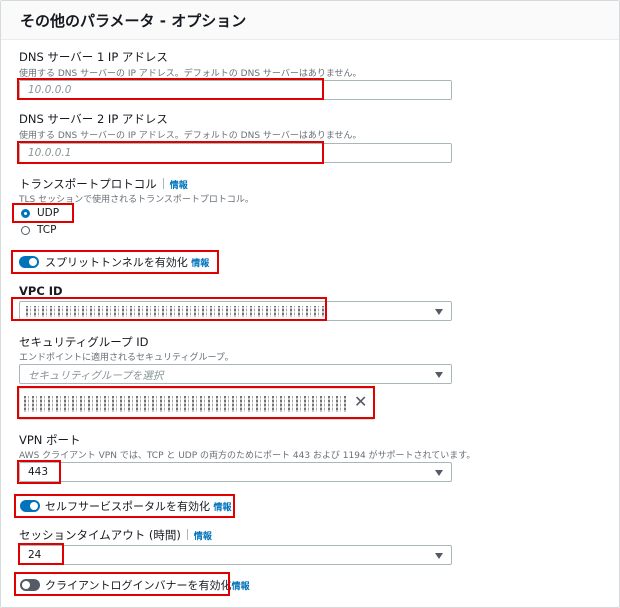  I want to click on session-timeout-row: セッションタイムアウト (時間) 情報, so click(115, 535).